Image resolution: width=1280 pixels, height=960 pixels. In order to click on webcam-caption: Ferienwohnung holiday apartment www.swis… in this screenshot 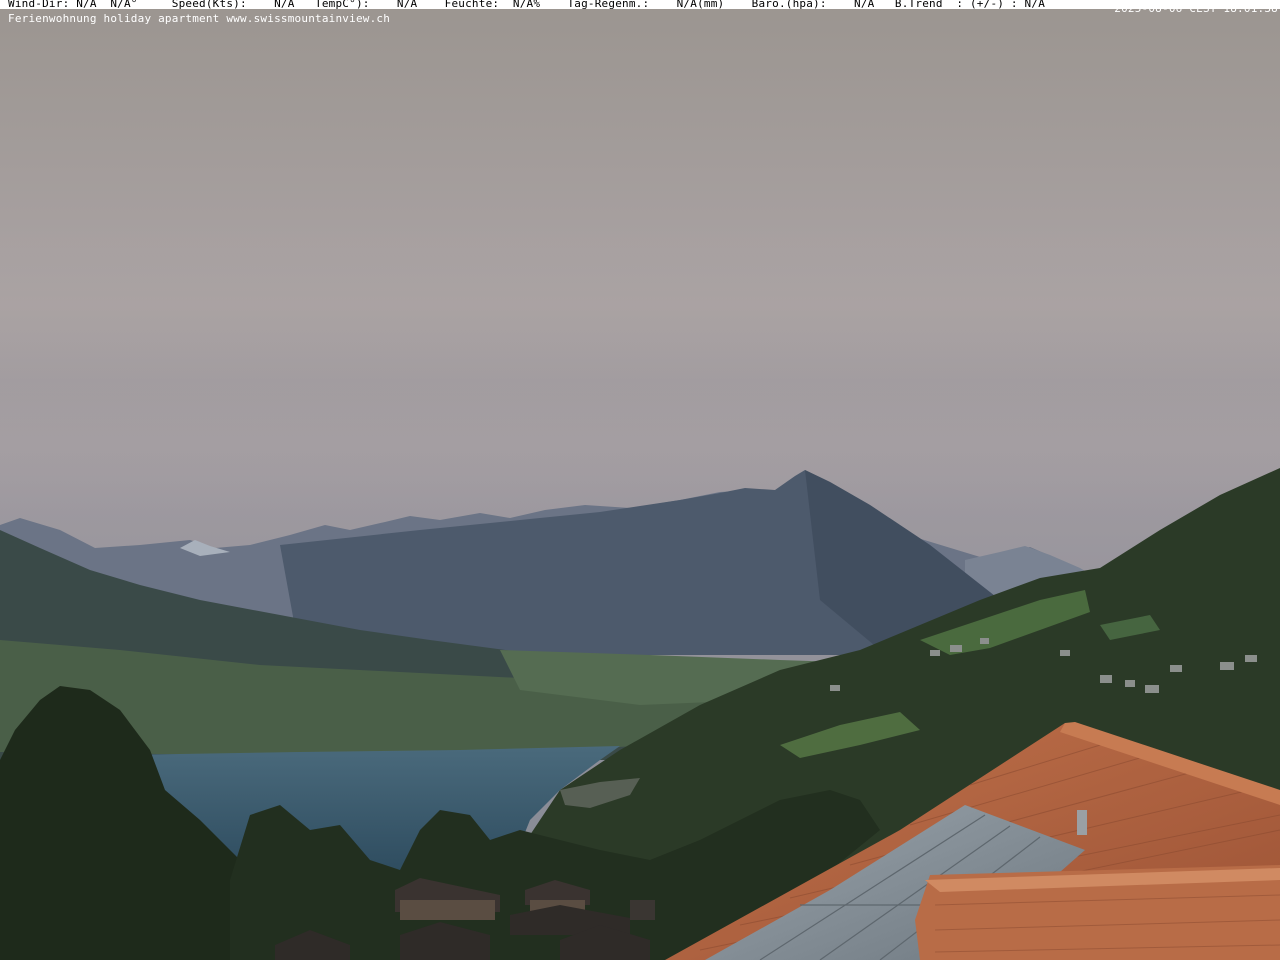, I will do `click(199, 18)`.